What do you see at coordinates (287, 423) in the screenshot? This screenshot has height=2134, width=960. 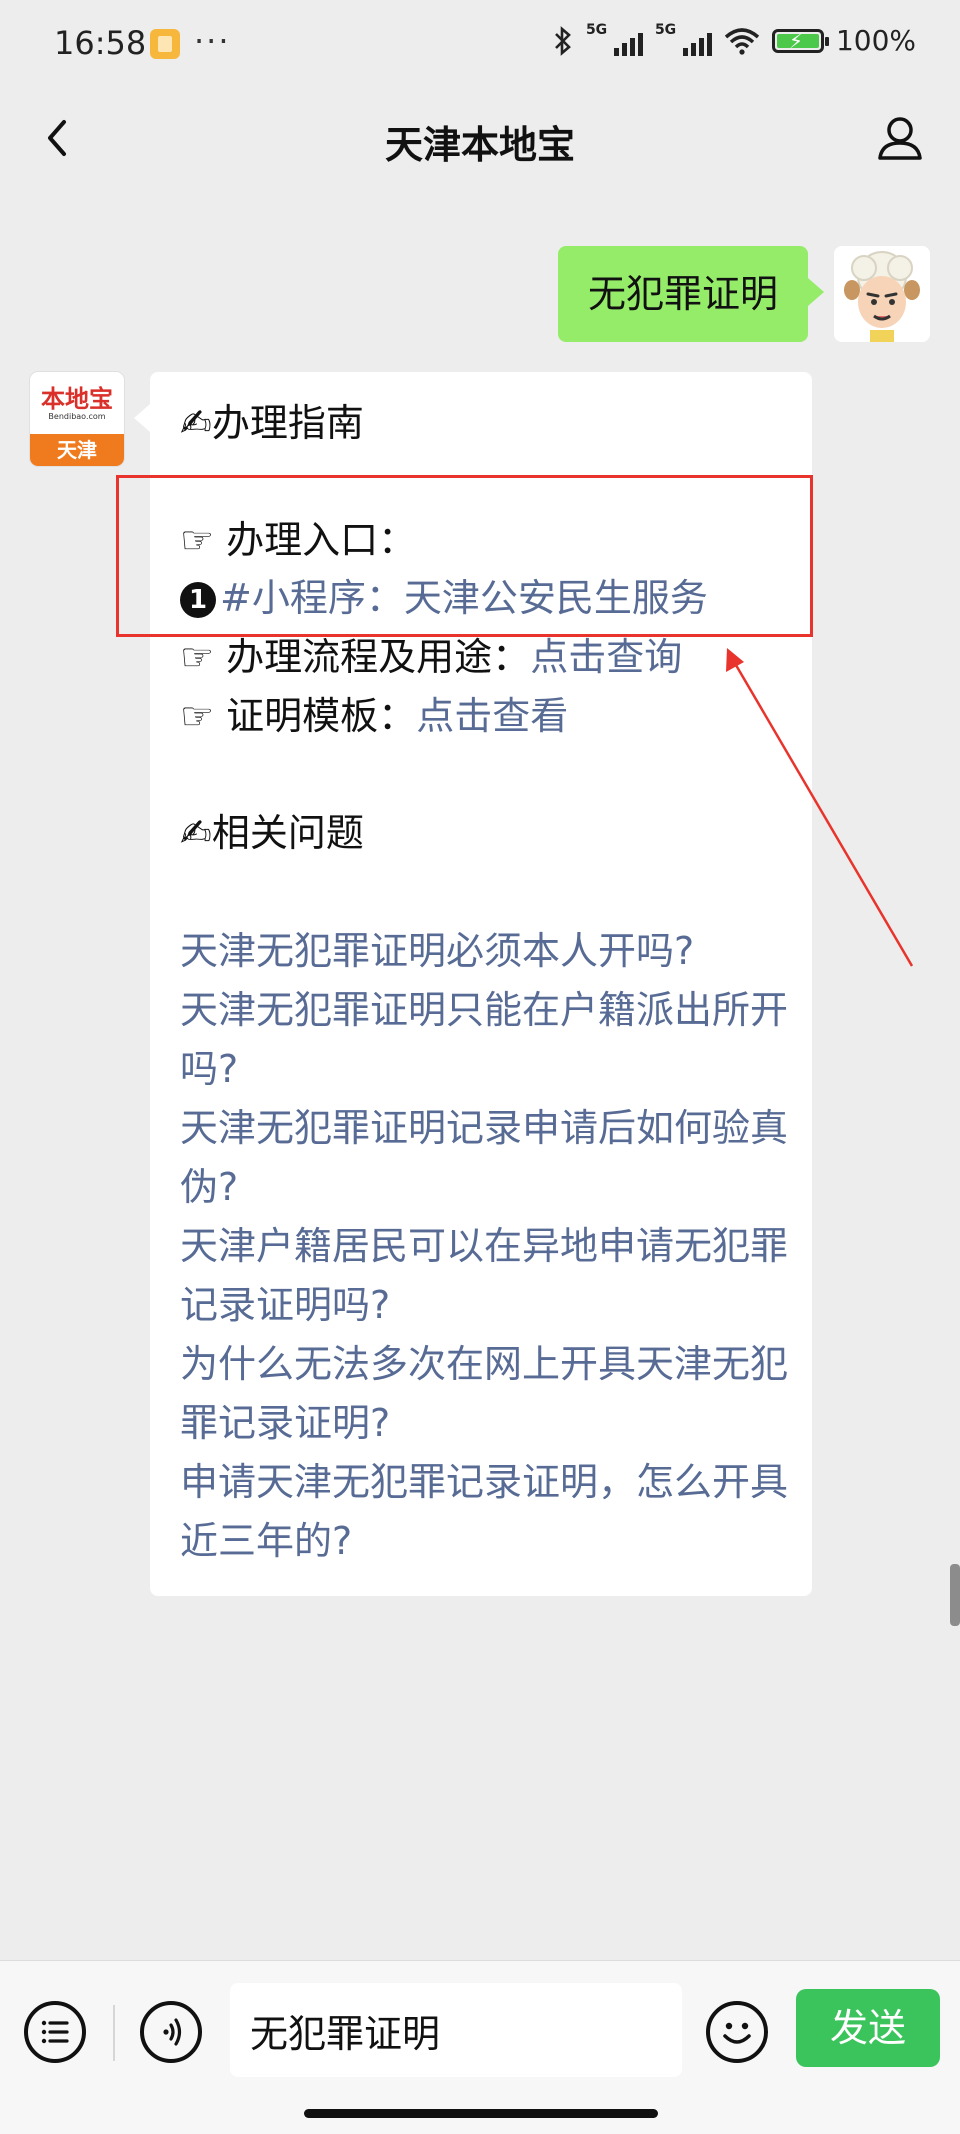 I see `guide-title: 办理指南` at bounding box center [287, 423].